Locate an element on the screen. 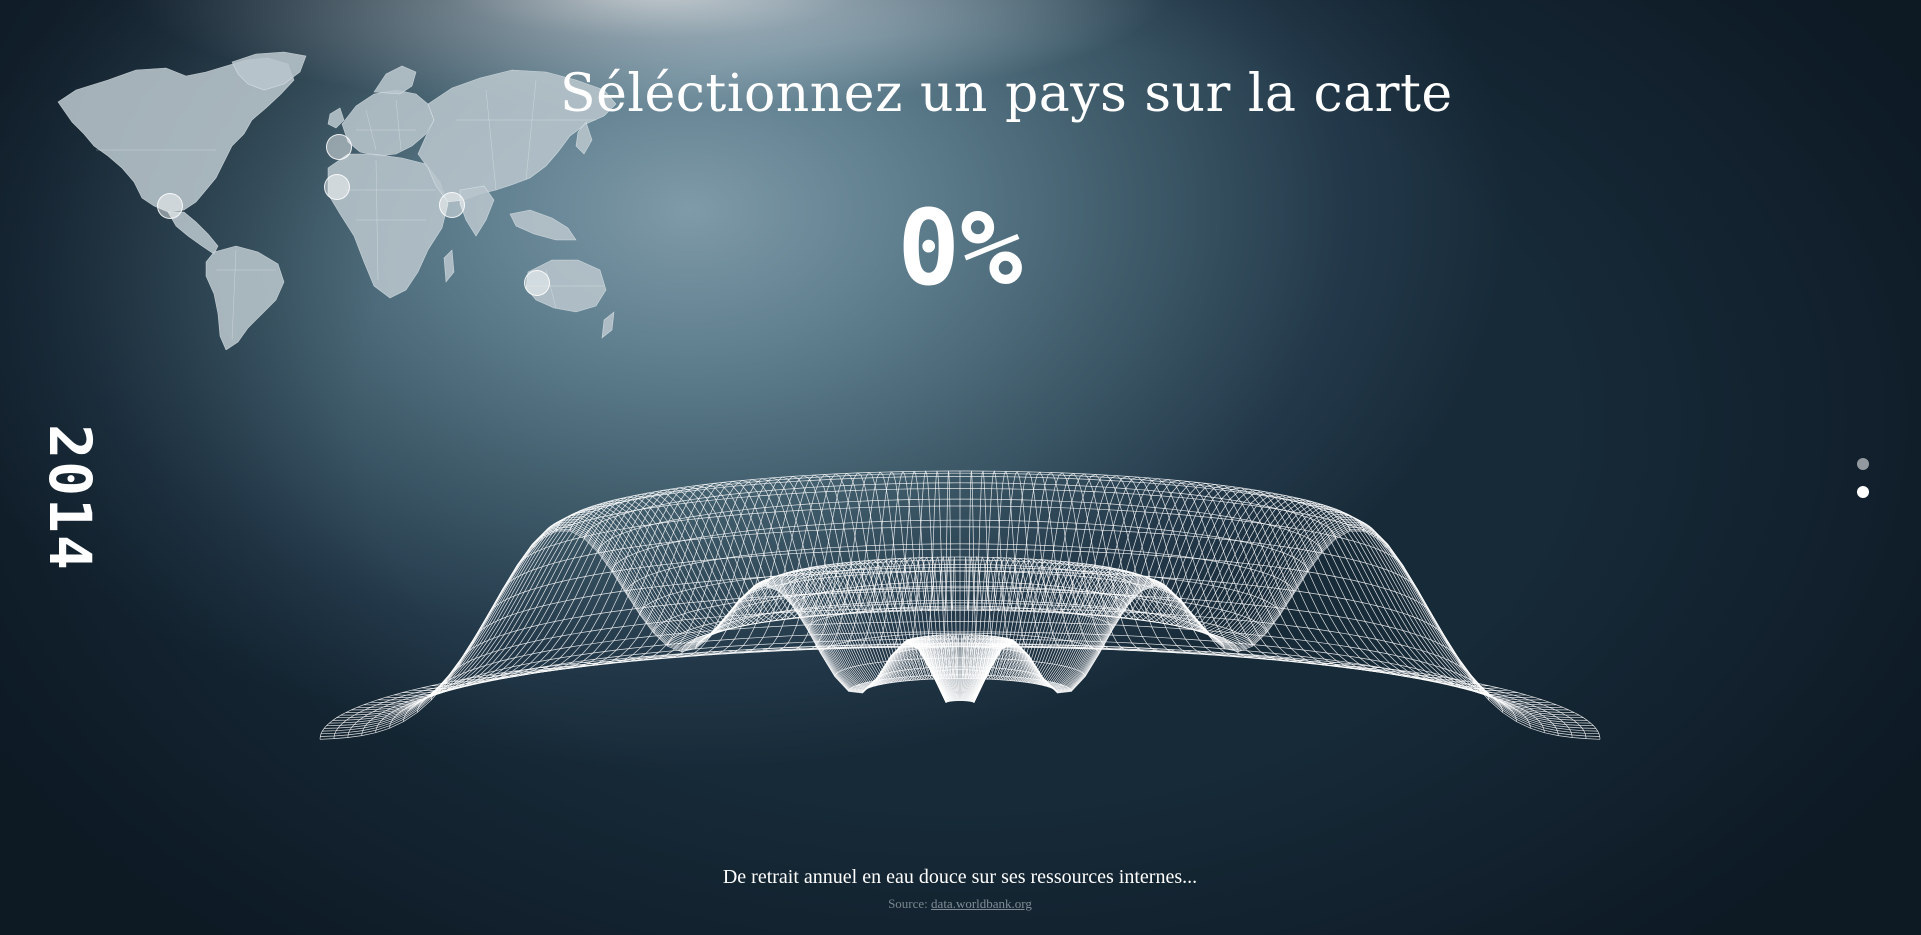  continent-india is located at coordinates (477, 211).